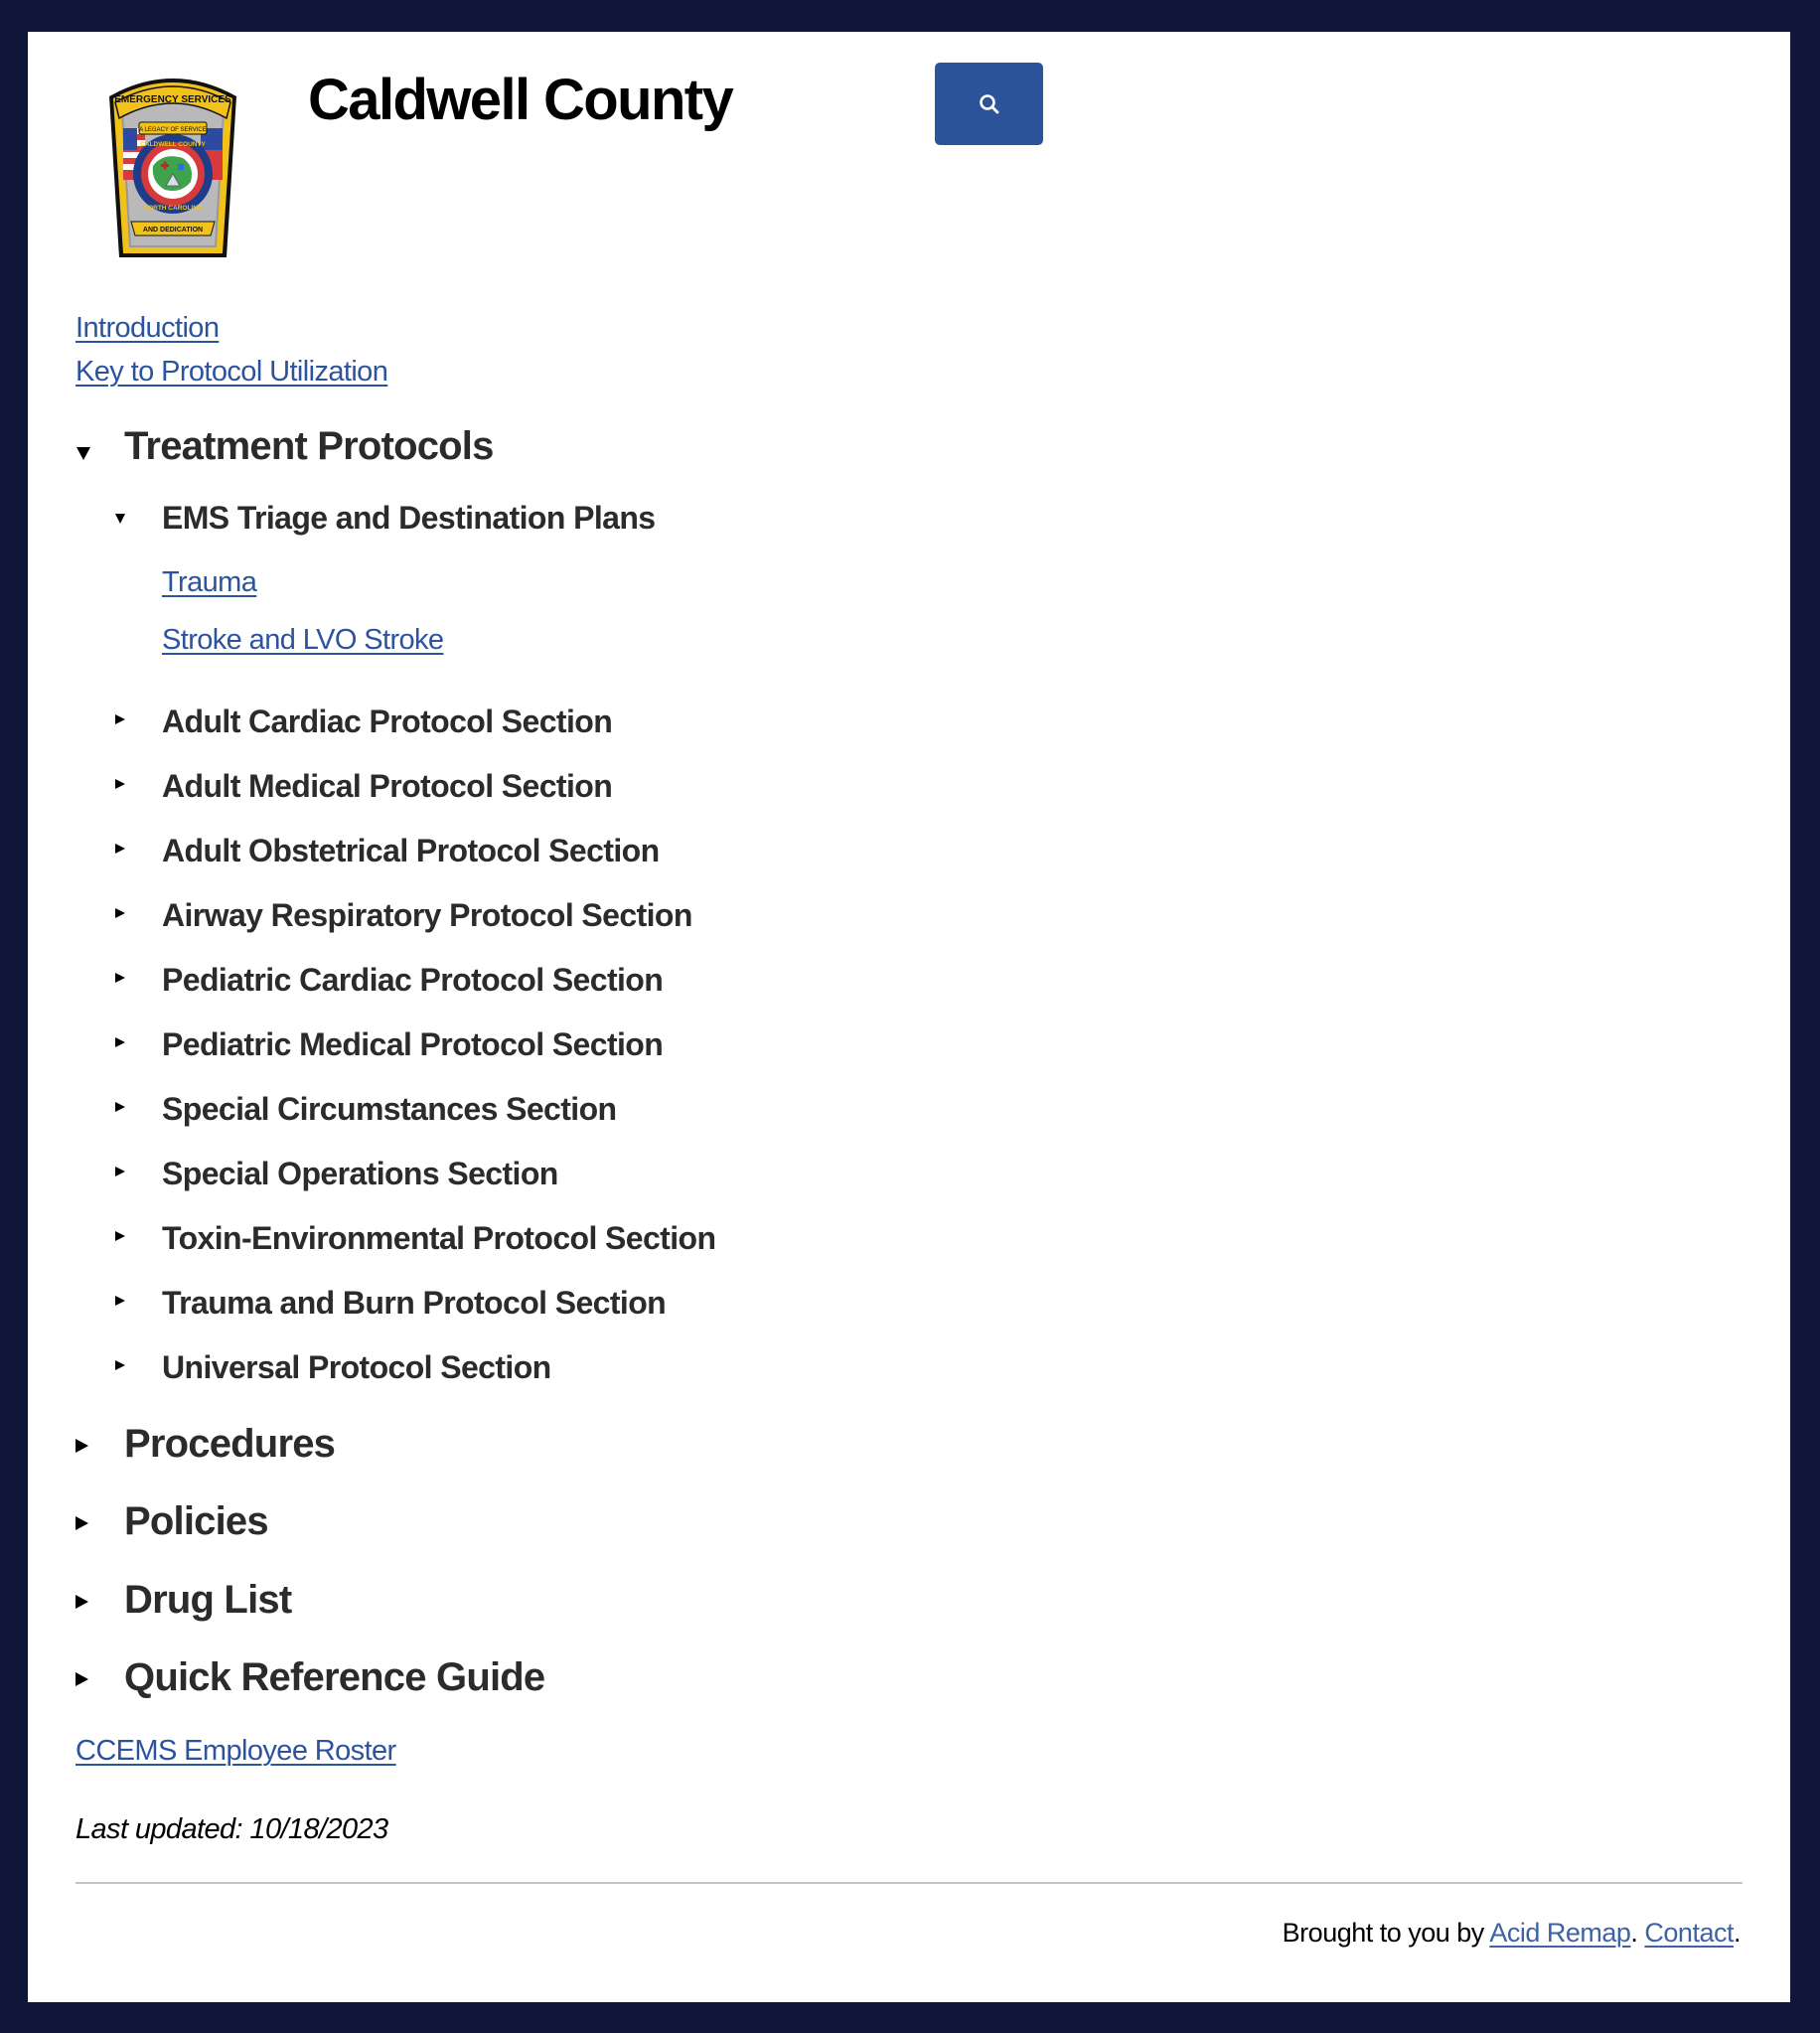 This screenshot has width=1820, height=2033. Describe the element at coordinates (309, 446) in the screenshot. I see `treatment-protocols-toggle: Treatment Protocols` at that location.